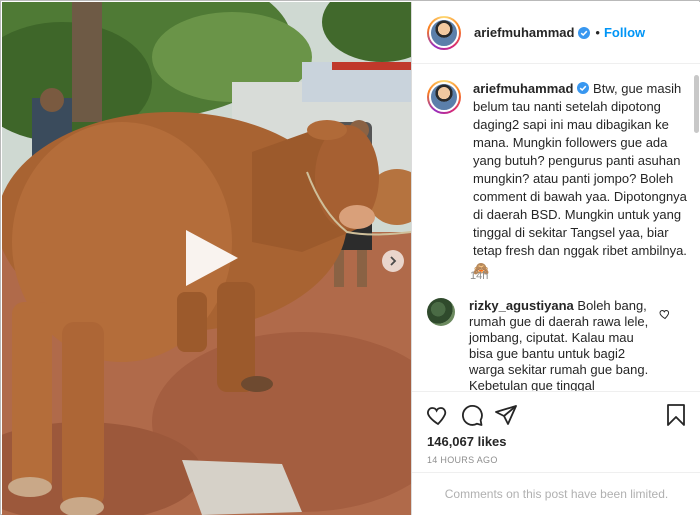 This screenshot has width=700, height=515. What do you see at coordinates (556, 431) in the screenshot?
I see `post-actions: 146,067 likes 14 HOURS AGO` at bounding box center [556, 431].